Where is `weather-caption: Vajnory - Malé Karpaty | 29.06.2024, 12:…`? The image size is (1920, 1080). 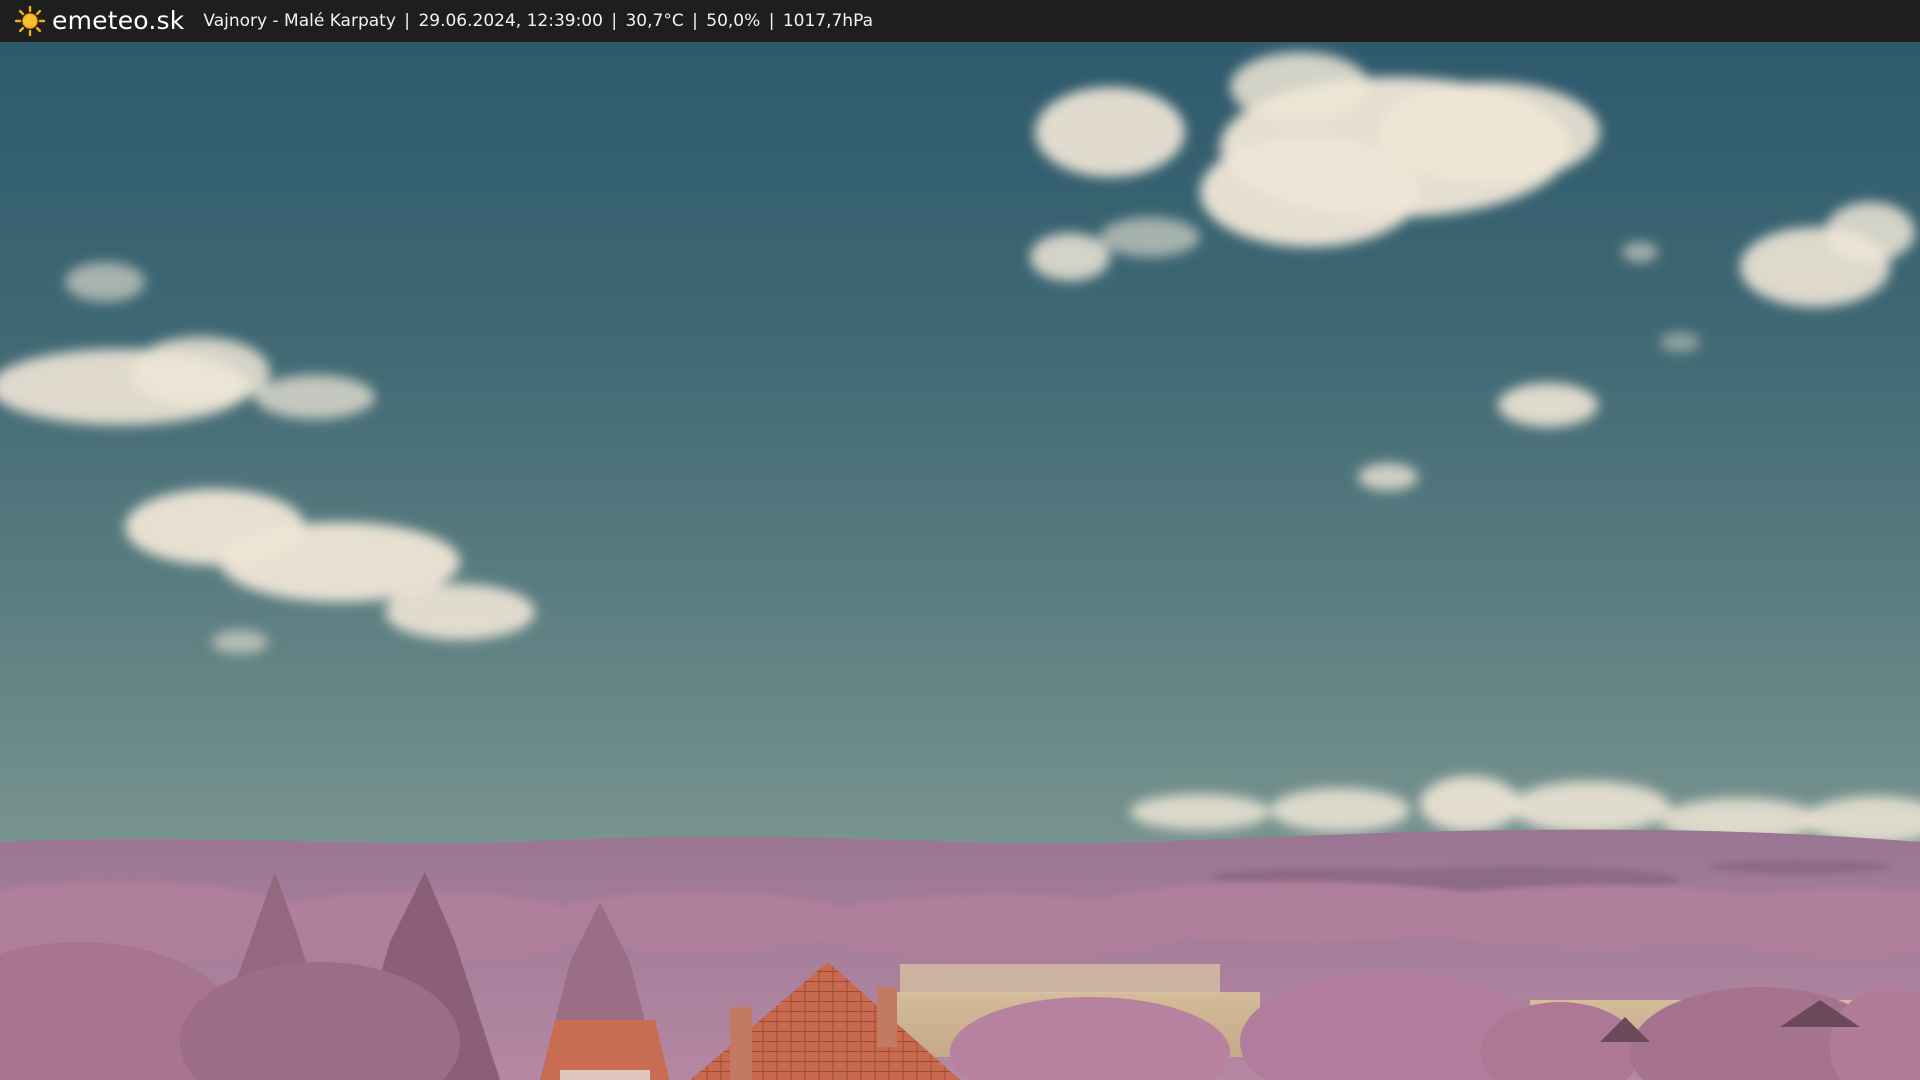
weather-caption: Vajnory - Malé Karpaty | 29.06.2024, 12:… is located at coordinates (538, 21).